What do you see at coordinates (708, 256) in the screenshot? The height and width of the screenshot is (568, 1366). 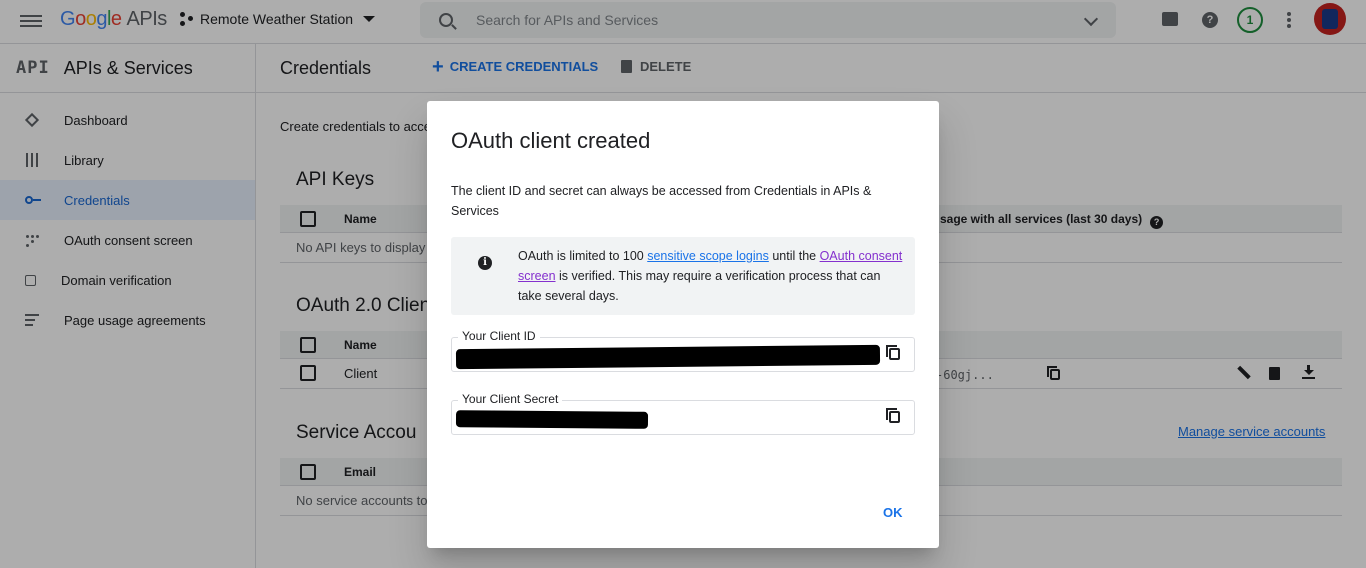 I see `sensitive-scope-logins-link: sensitive scope logins` at bounding box center [708, 256].